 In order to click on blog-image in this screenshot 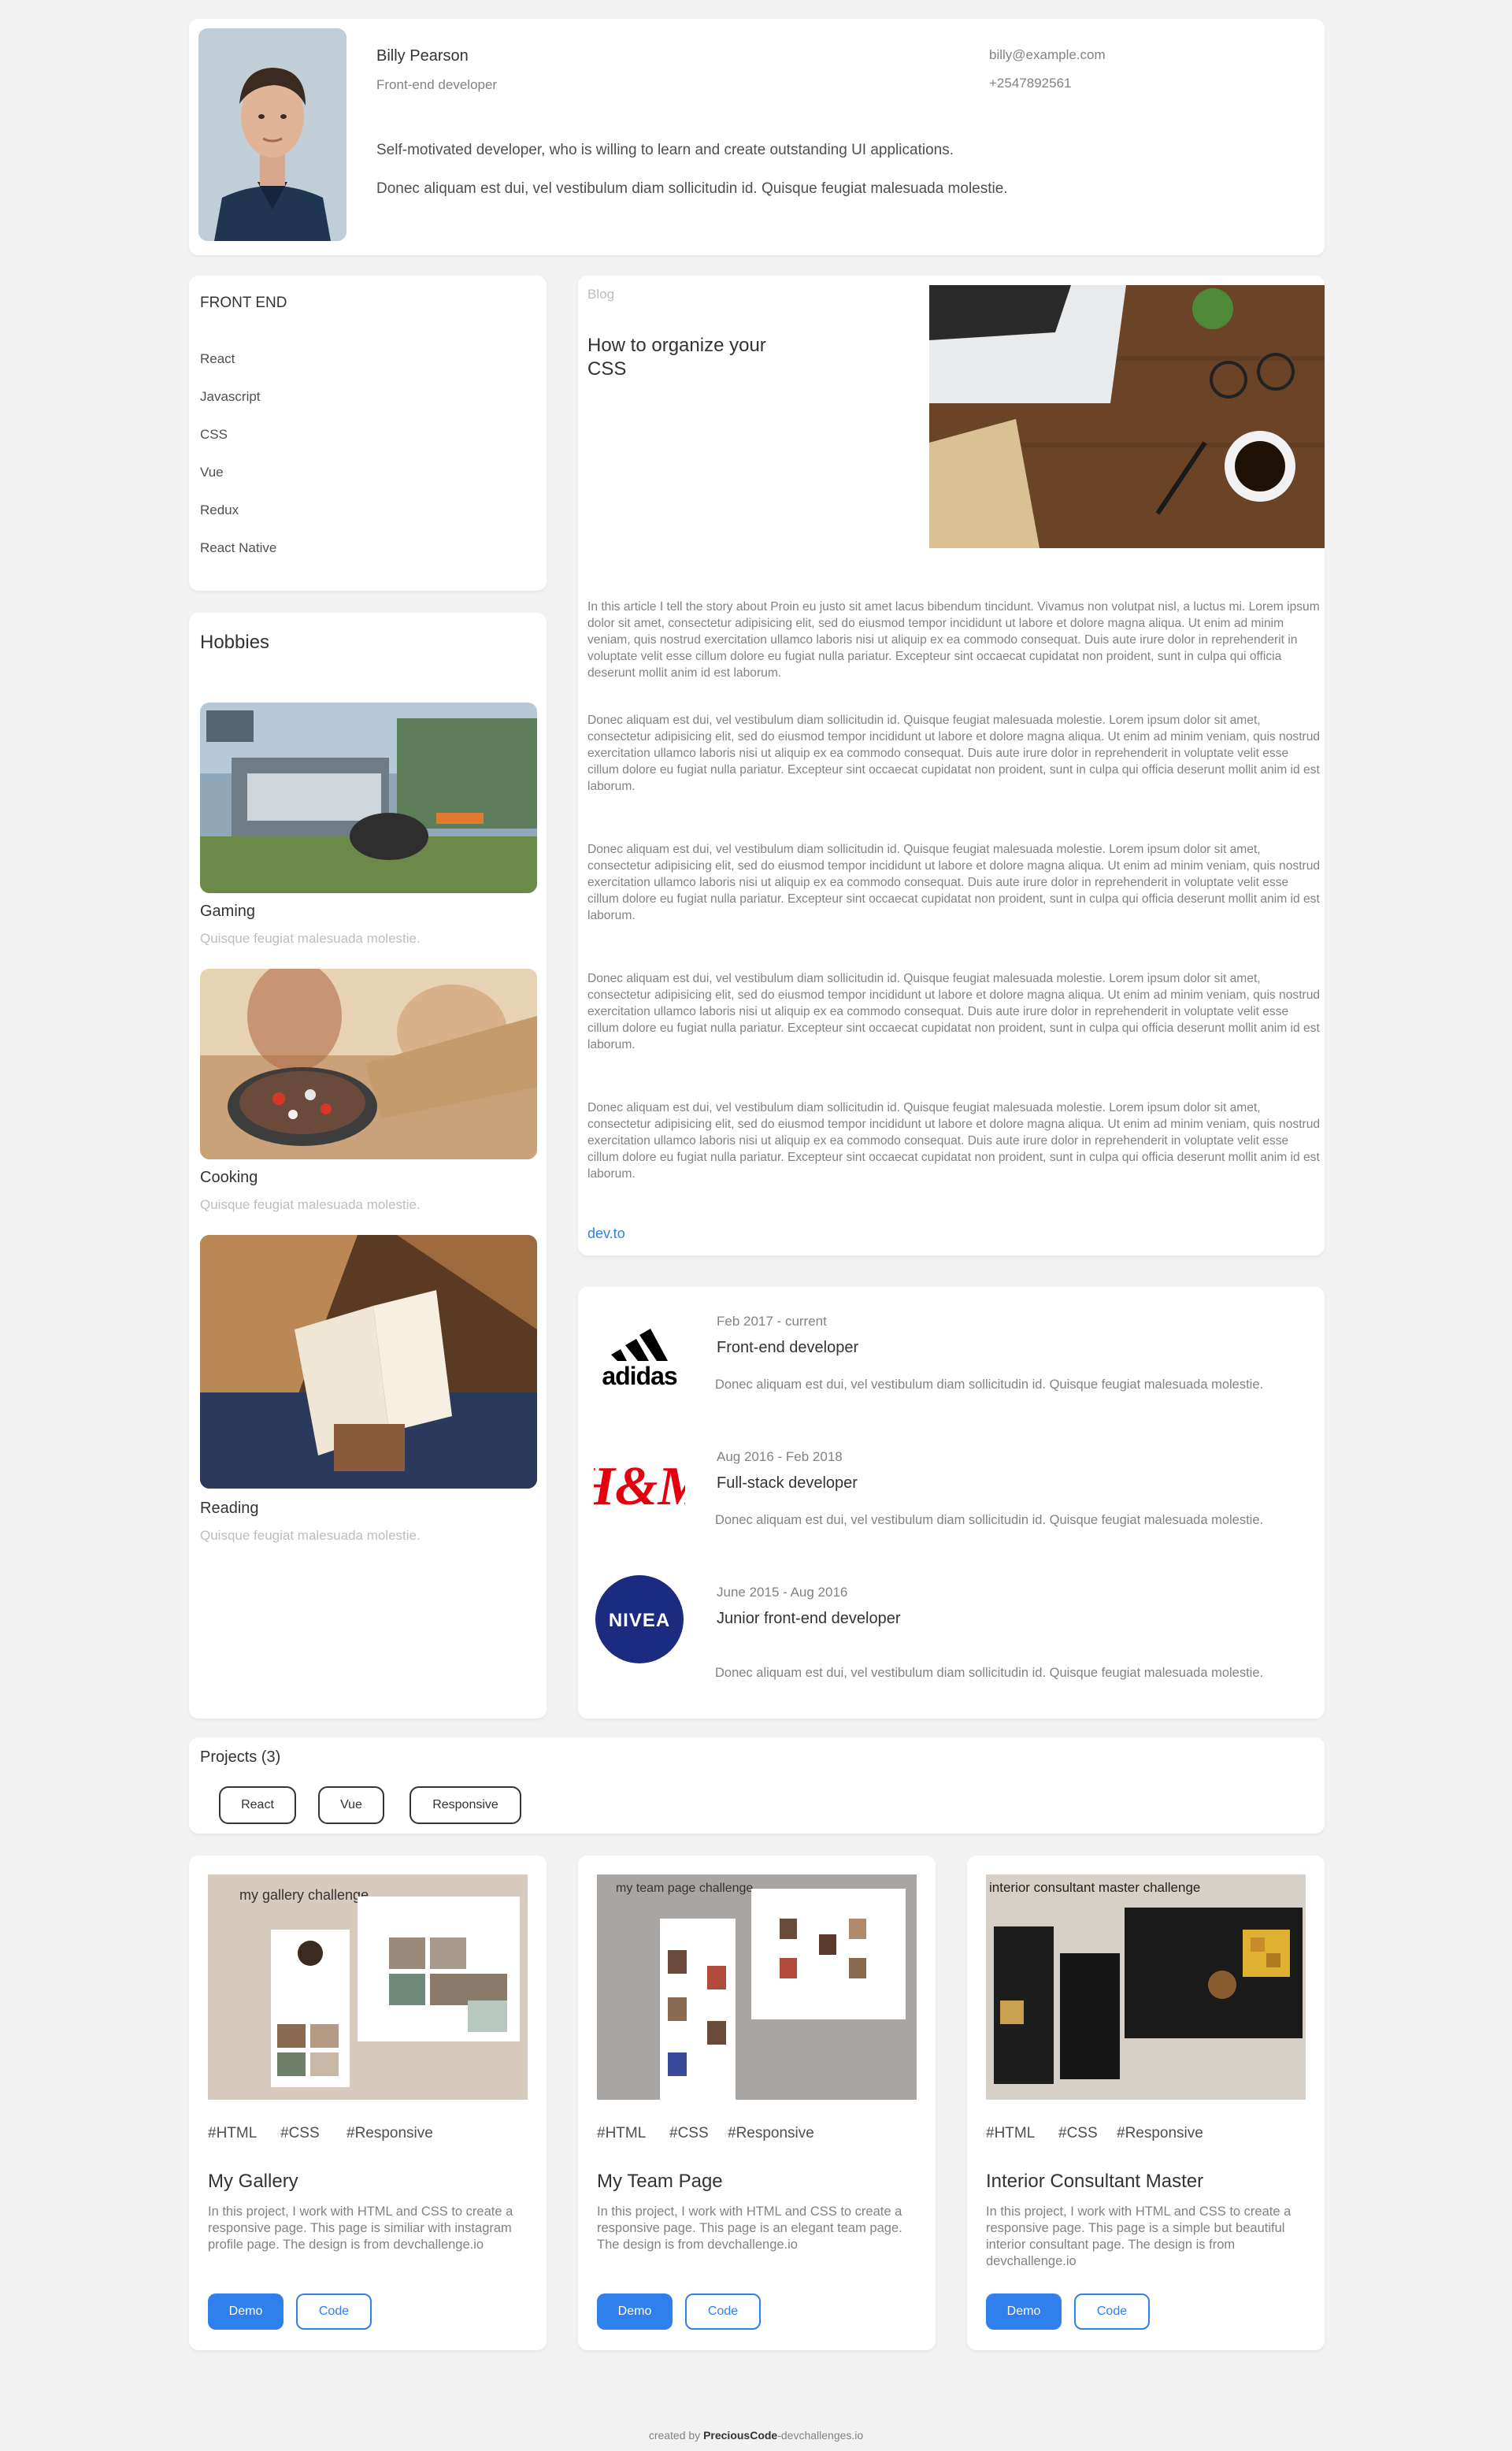, I will do `click(1127, 417)`.